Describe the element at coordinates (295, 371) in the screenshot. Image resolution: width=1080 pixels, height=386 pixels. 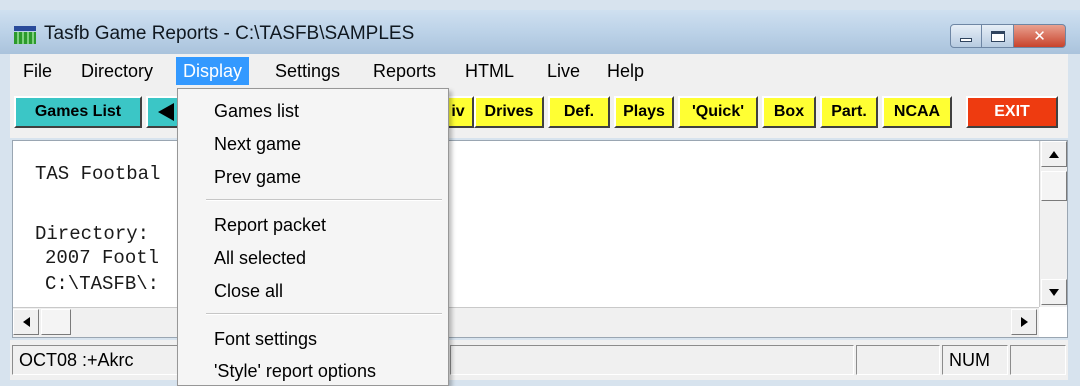
I see `menu-item-style-report-options: 'Style' report options` at that location.